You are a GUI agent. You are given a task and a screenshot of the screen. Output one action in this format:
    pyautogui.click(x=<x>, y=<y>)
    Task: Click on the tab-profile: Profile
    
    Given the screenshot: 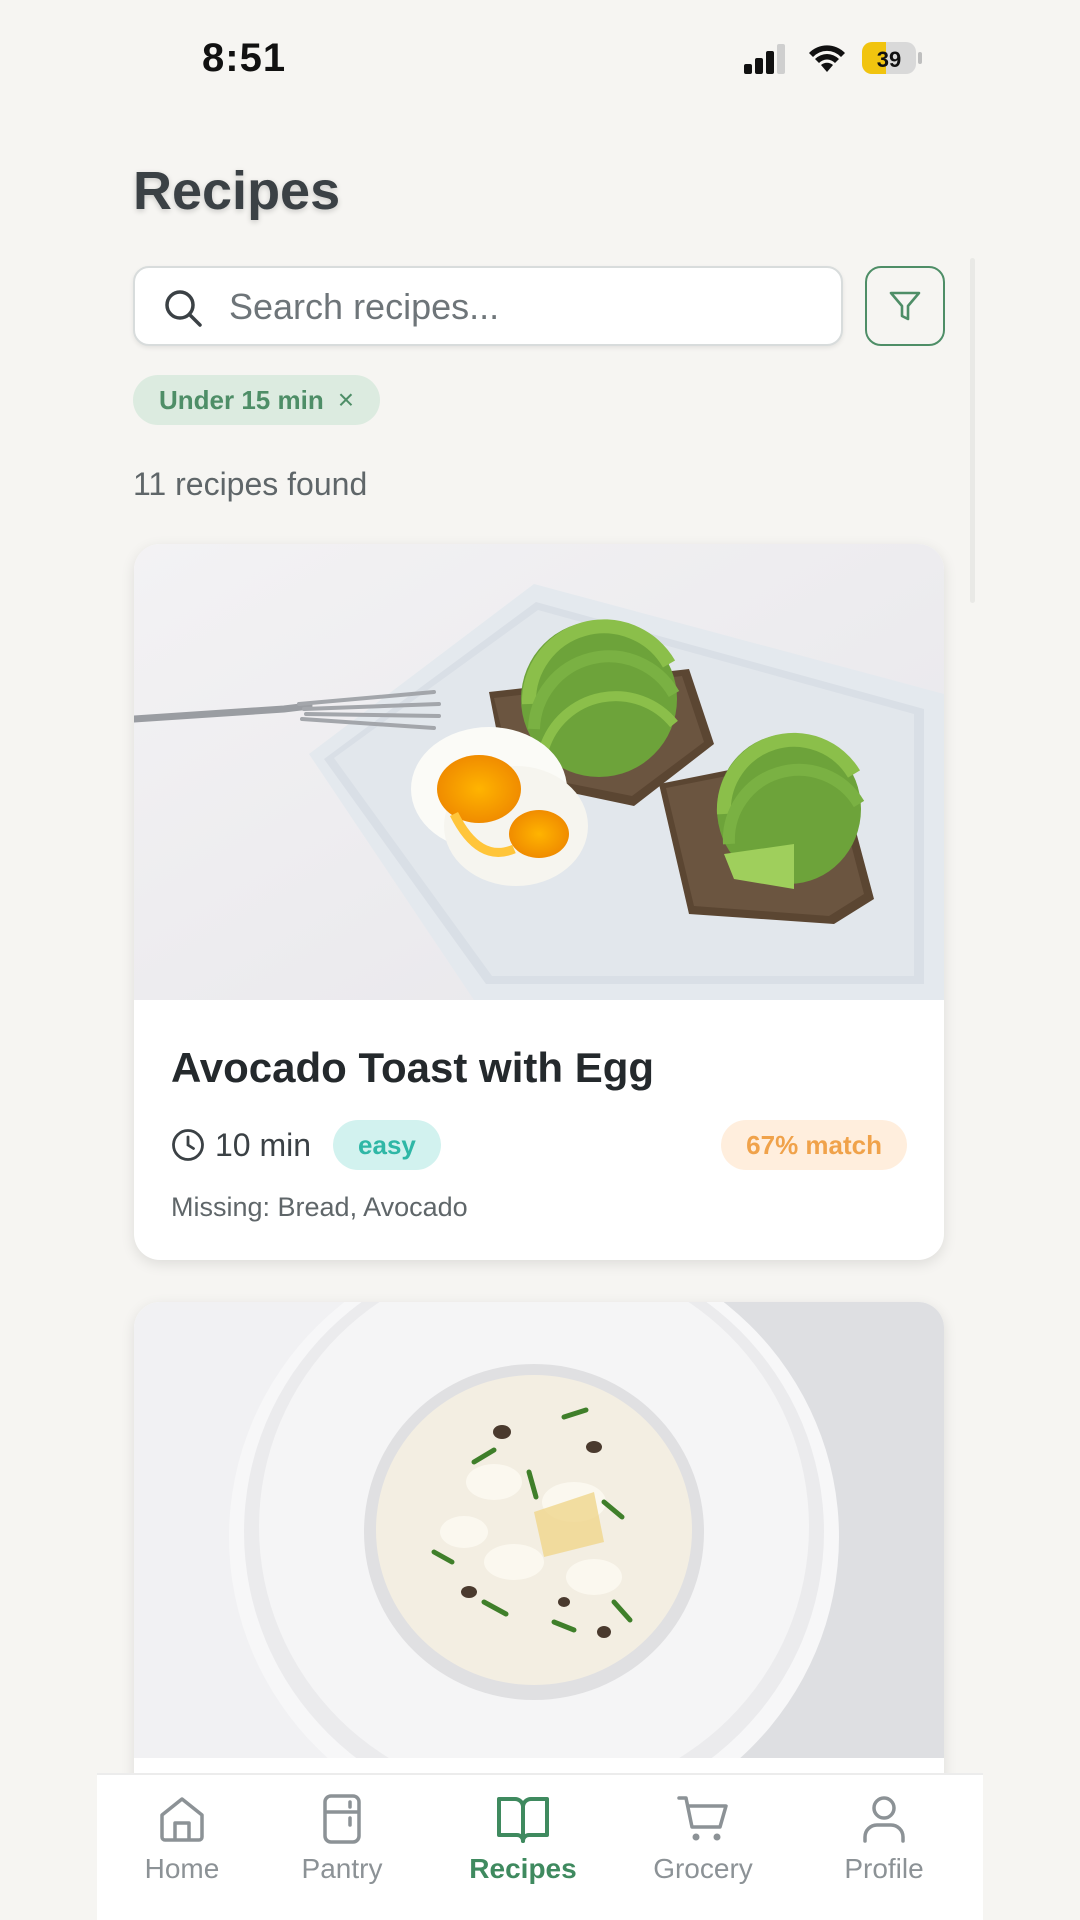 What is the action you would take?
    pyautogui.click(x=884, y=1839)
    